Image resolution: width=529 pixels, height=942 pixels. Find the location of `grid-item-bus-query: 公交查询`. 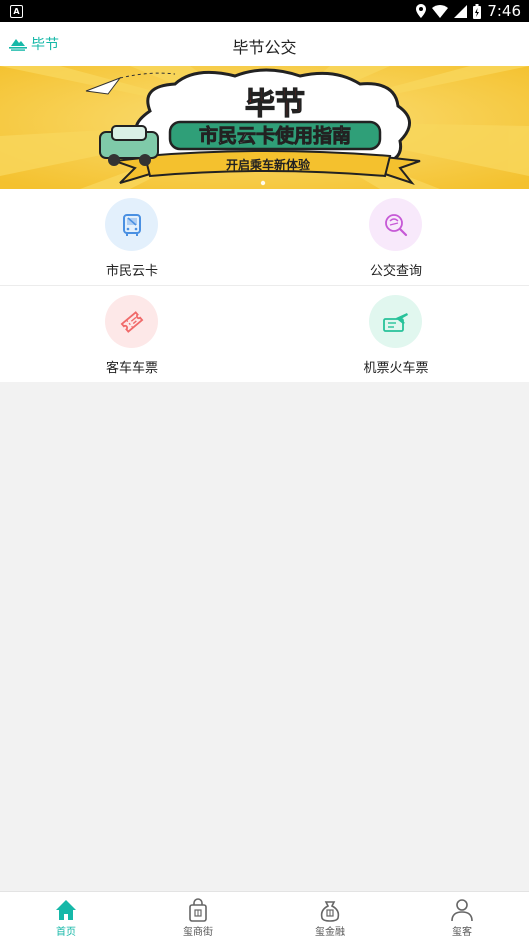

grid-item-bus-query: 公交查询 is located at coordinates (396, 237).